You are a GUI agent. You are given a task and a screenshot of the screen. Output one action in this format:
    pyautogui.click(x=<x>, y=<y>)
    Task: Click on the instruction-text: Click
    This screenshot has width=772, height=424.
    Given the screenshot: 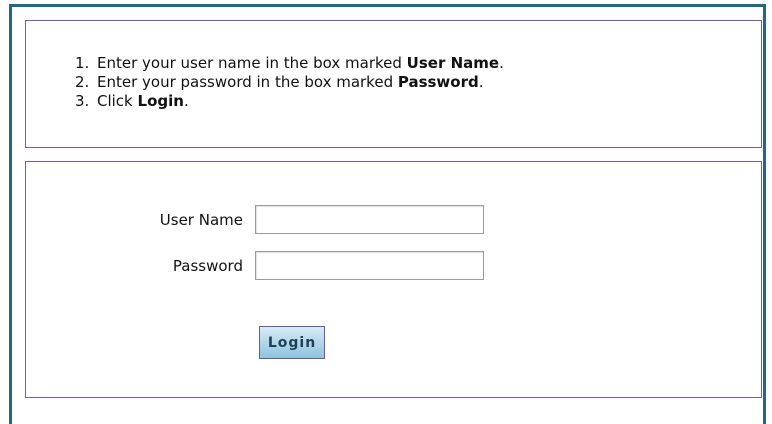 What is the action you would take?
    pyautogui.click(x=117, y=101)
    